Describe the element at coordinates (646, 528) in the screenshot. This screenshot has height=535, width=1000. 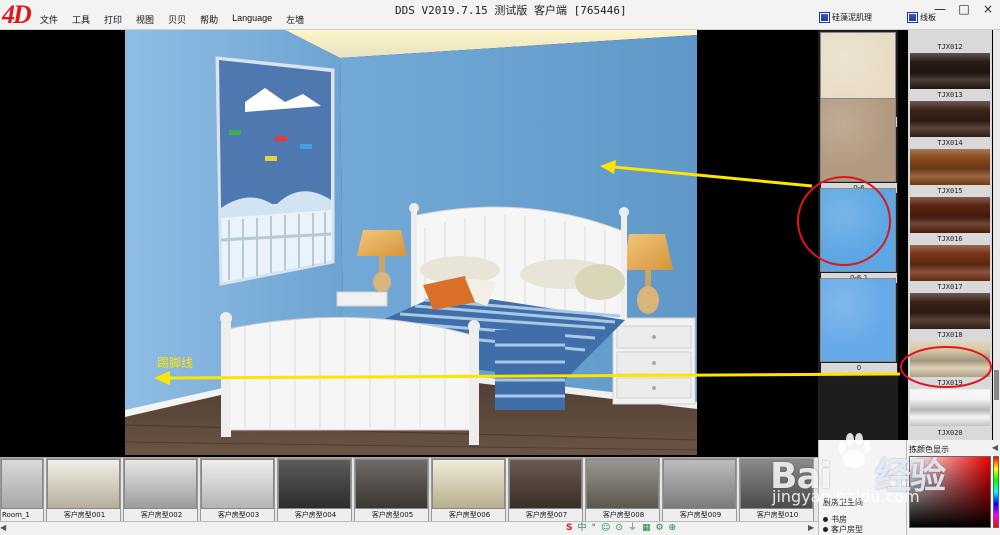
I see `ime-skin-icon: ▦` at that location.